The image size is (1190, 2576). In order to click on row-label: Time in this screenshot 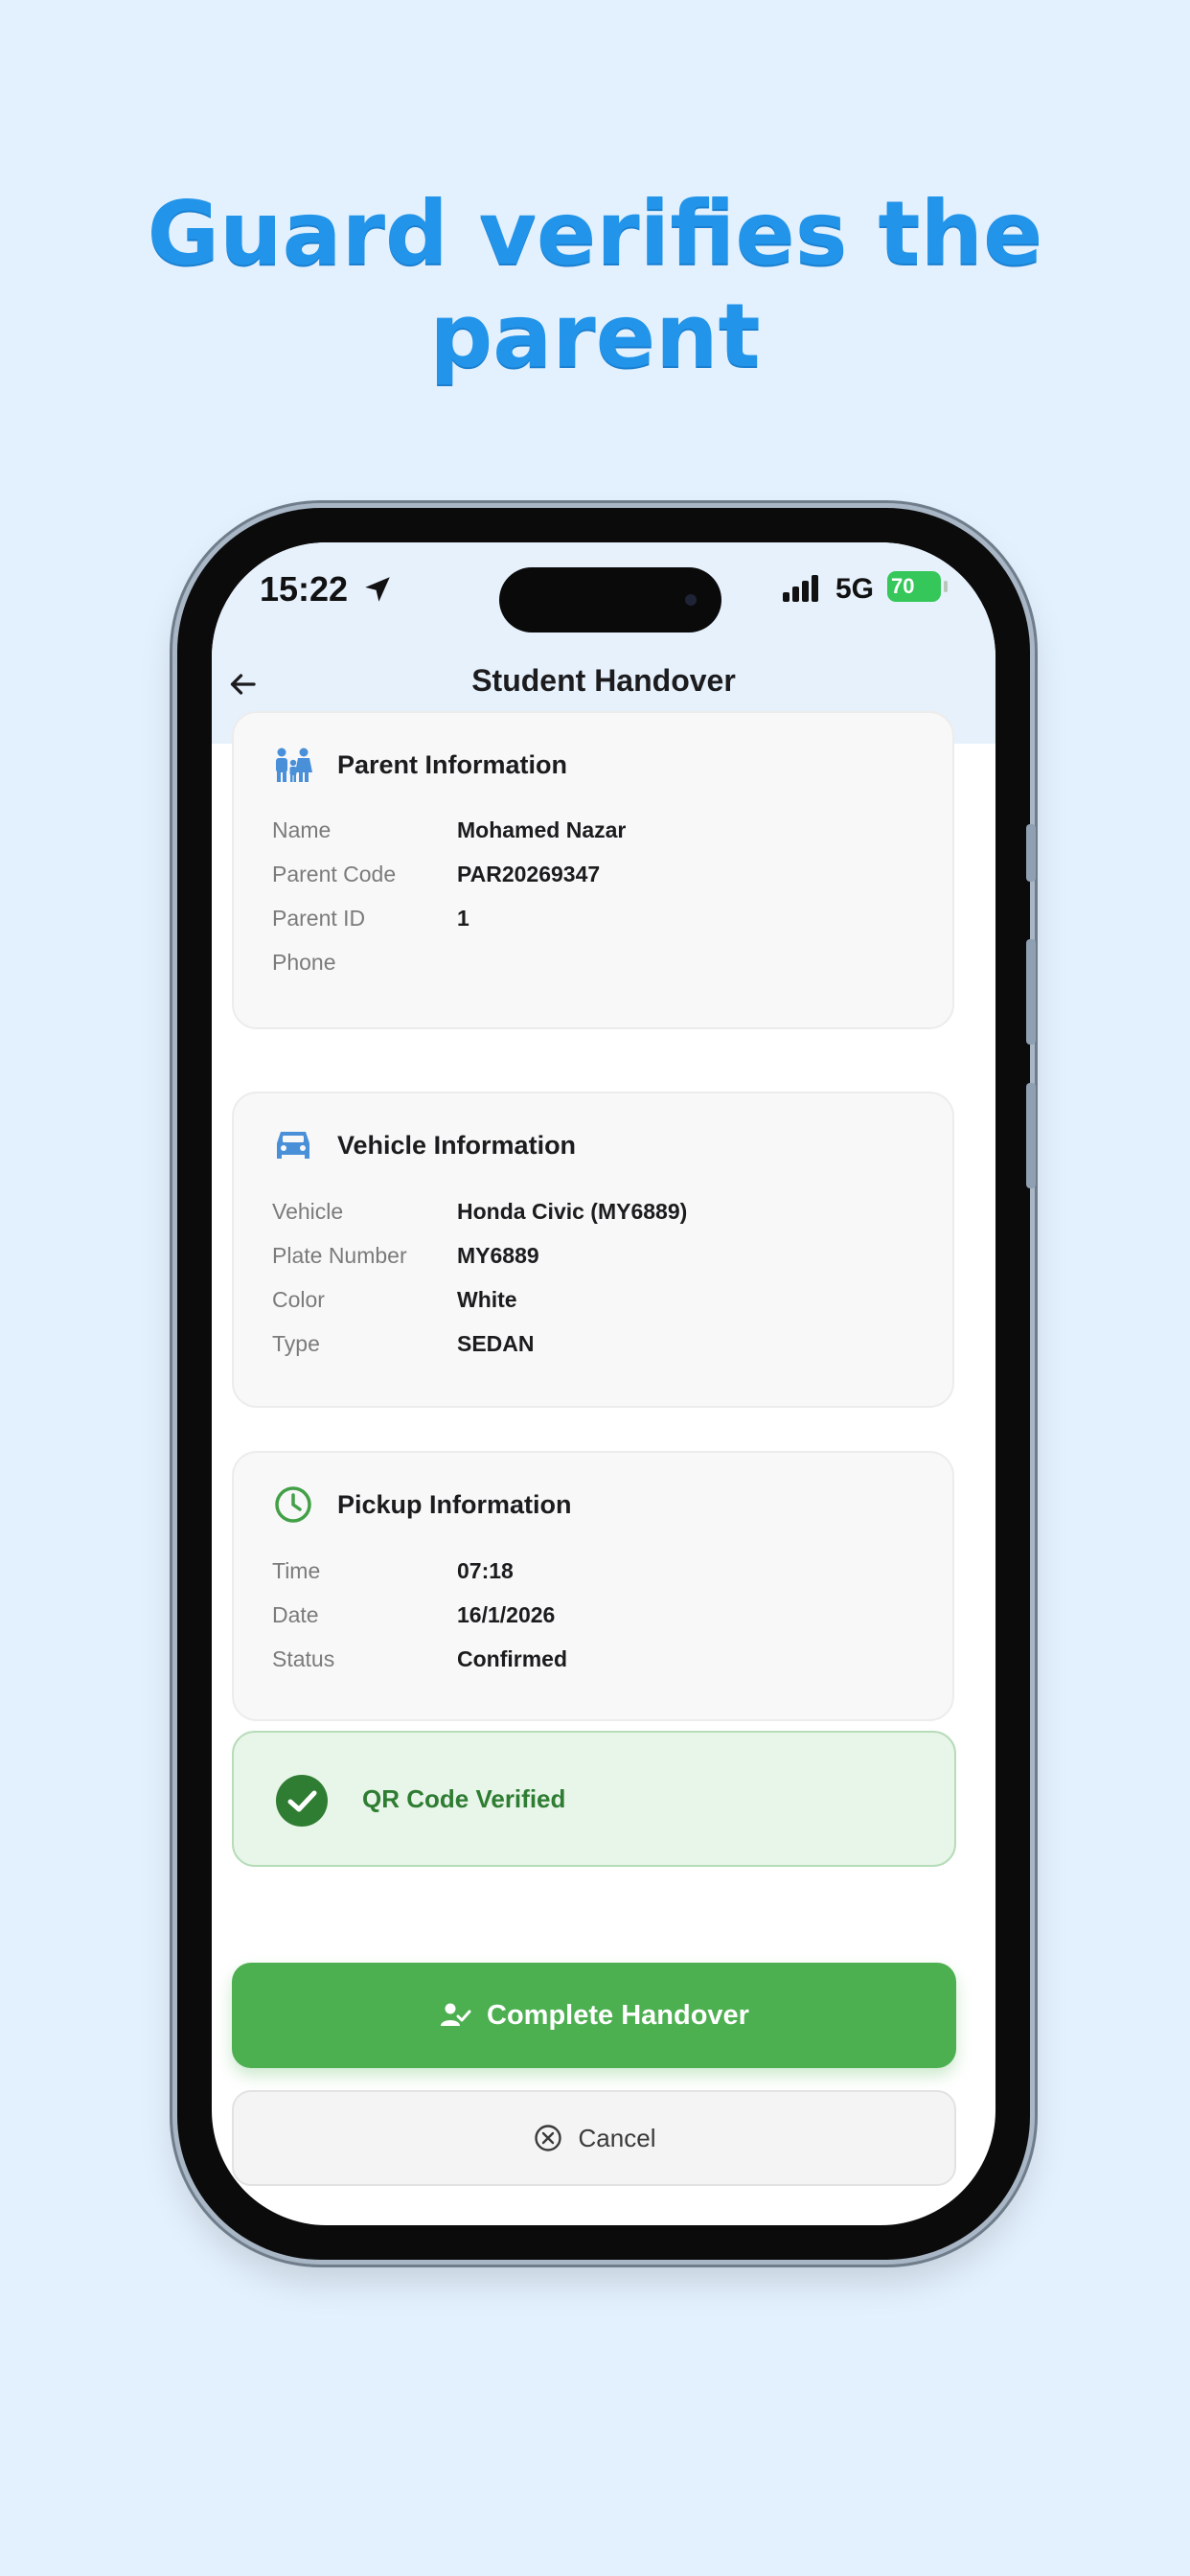, I will do `click(296, 1570)`.